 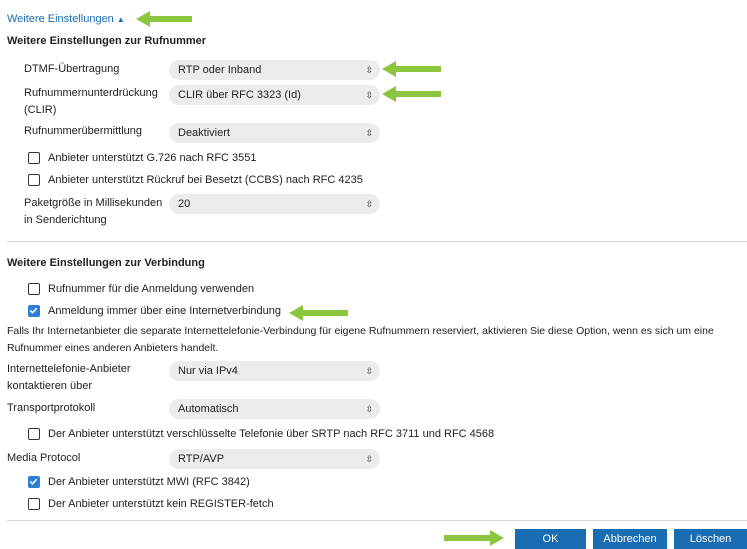 What do you see at coordinates (274, 409) in the screenshot?
I see `transport-select: Automatisch ⇳` at bounding box center [274, 409].